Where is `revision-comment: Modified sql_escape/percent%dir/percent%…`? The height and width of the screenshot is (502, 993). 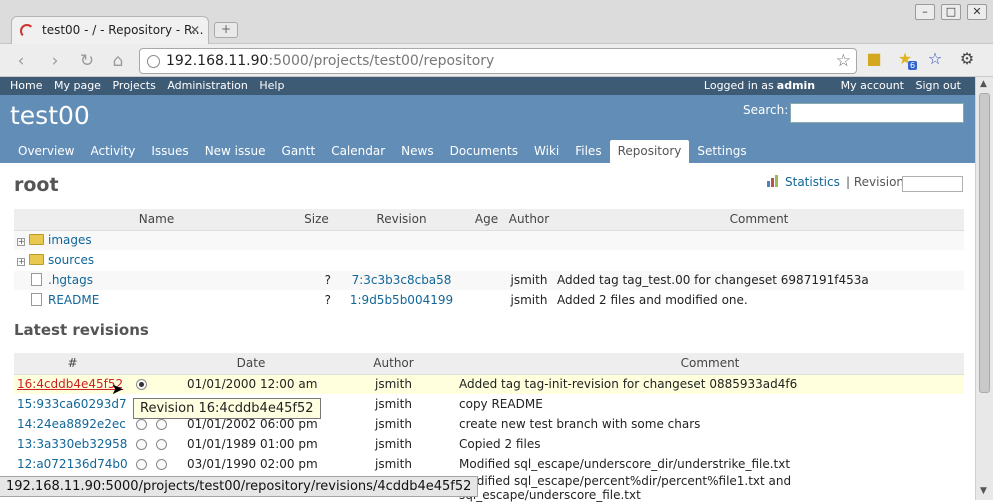 revision-comment: Modified sql_escape/percent%dir/percent%… is located at coordinates (625, 488).